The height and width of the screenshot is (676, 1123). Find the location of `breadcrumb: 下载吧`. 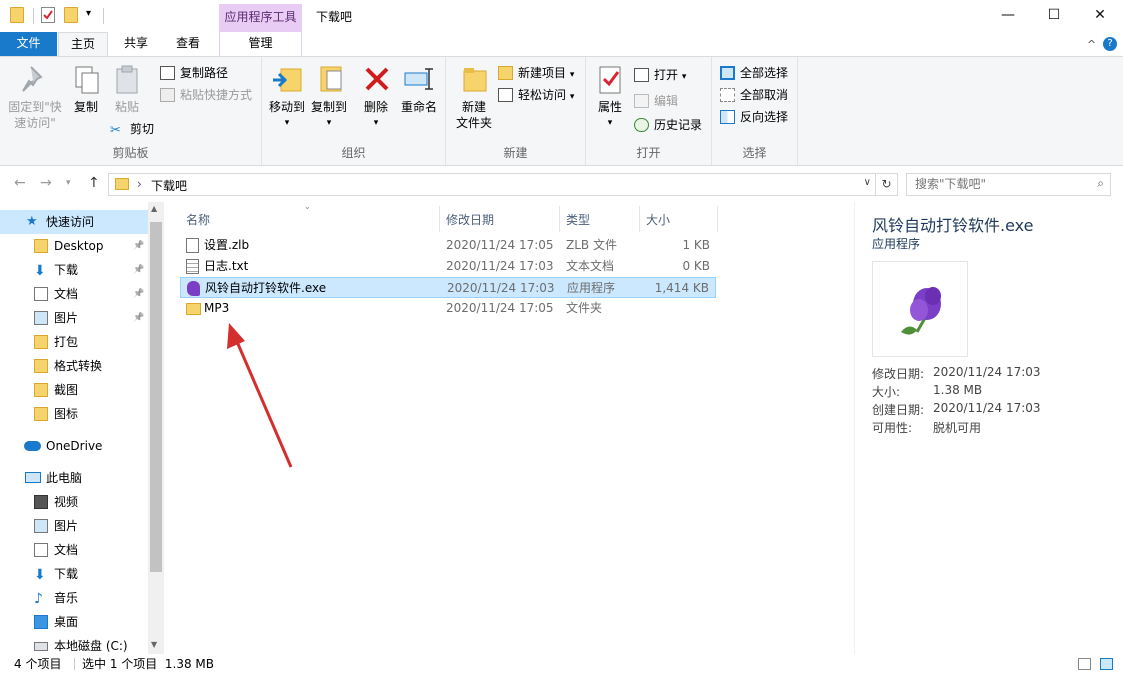

breadcrumb: 下载吧 is located at coordinates (169, 185).